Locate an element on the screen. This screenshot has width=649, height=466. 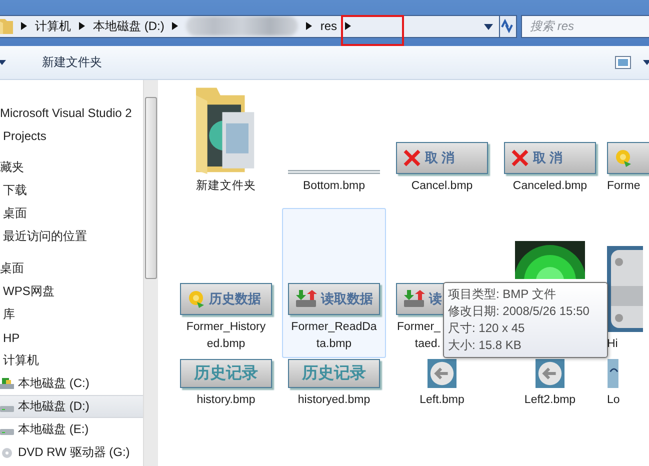
sidebar-item: 计算机 is located at coordinates (21, 360).